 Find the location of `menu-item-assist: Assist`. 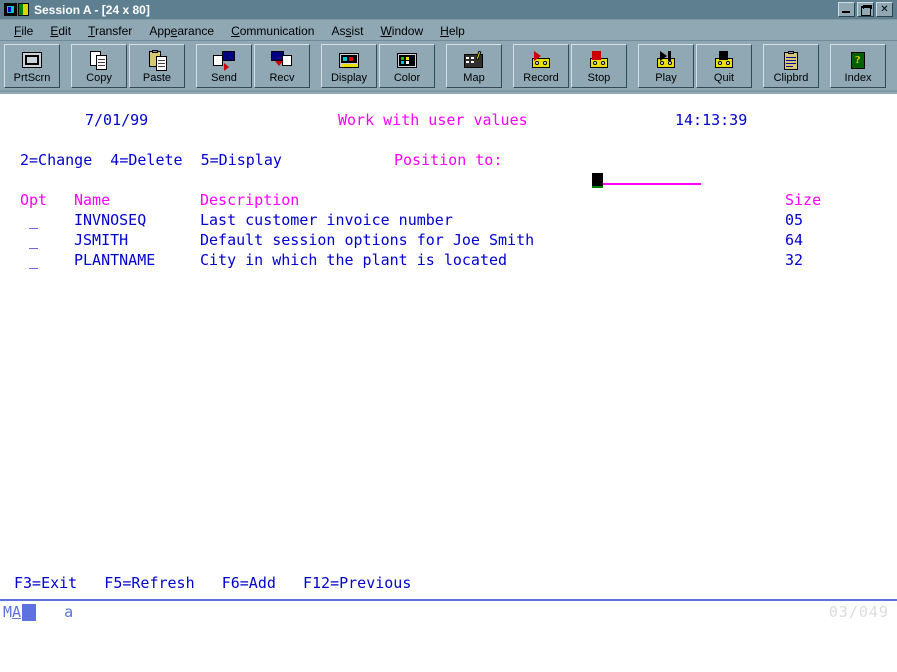

menu-item-assist: Assist is located at coordinates (347, 31).